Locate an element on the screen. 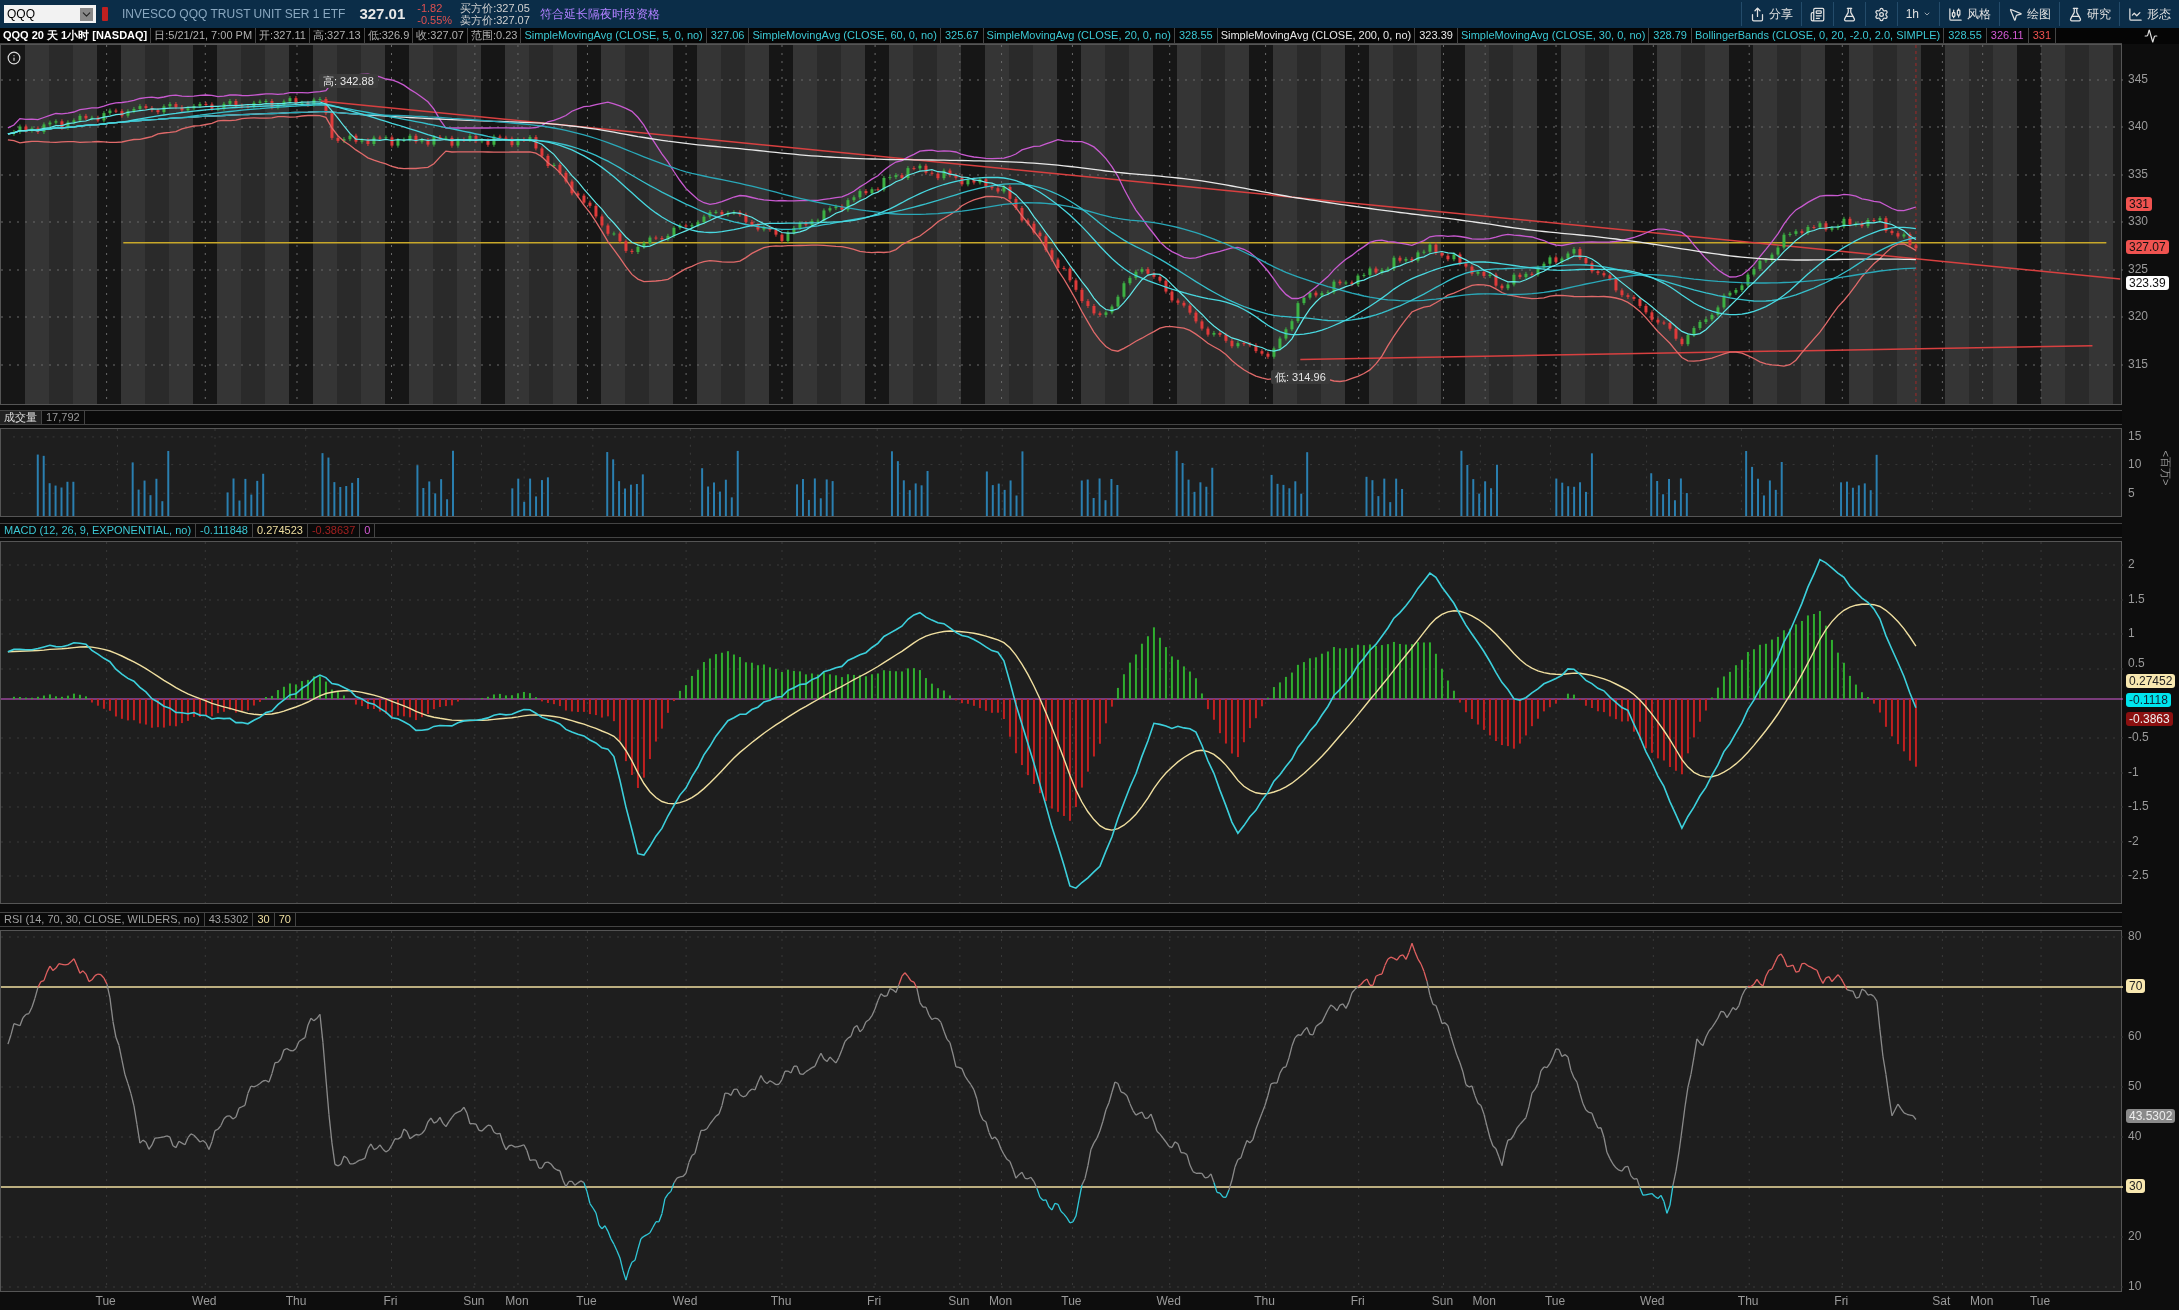 Image resolution: width=2179 pixels, height=1310 pixels. volume-value: 17,792 is located at coordinates (63, 417).